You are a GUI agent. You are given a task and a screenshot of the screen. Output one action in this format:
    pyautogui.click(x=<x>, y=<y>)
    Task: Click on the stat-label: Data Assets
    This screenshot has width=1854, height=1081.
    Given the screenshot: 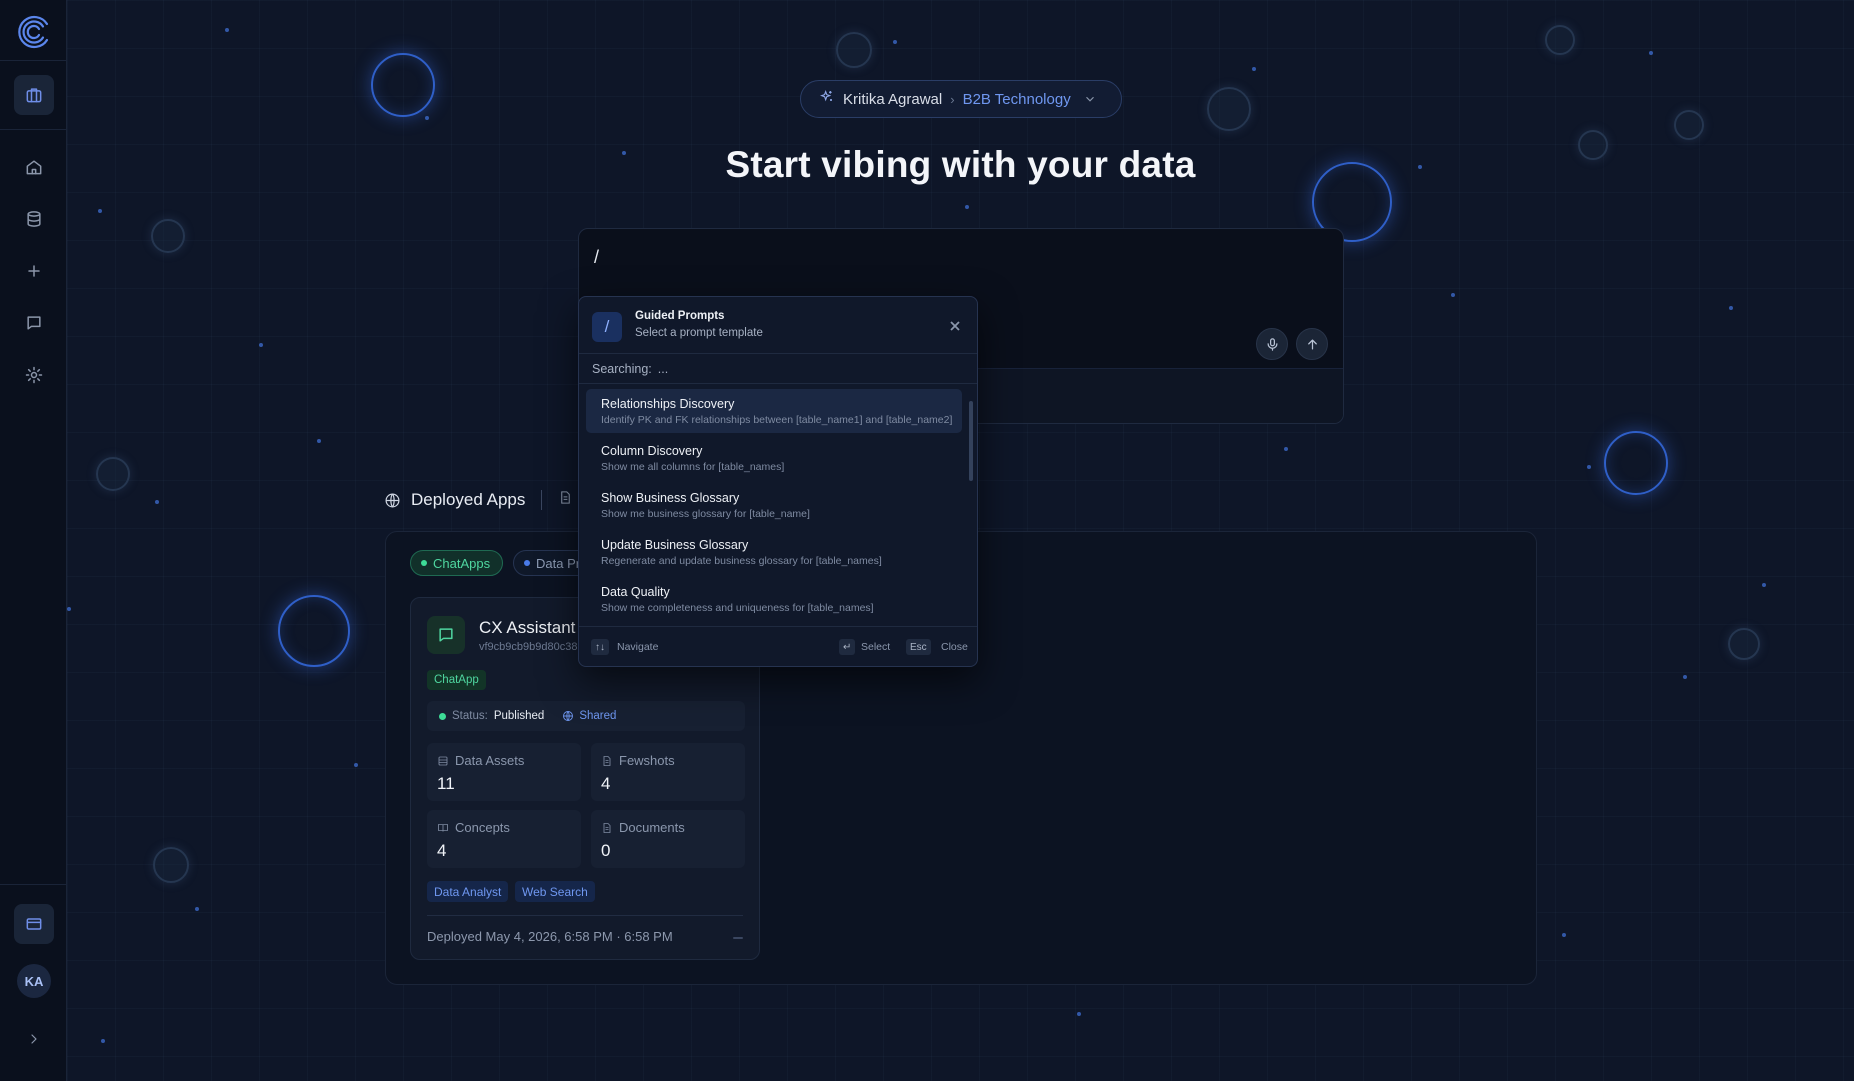 What is the action you would take?
    pyautogui.click(x=490, y=760)
    